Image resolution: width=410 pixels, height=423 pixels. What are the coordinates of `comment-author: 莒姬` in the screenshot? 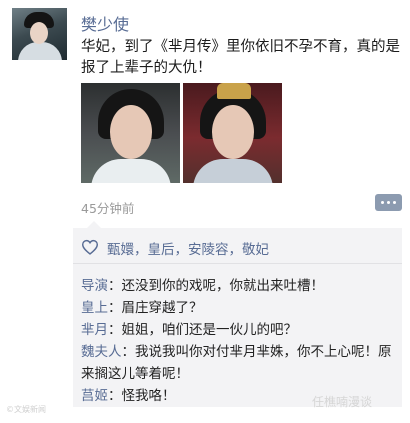 It's located at (94, 396).